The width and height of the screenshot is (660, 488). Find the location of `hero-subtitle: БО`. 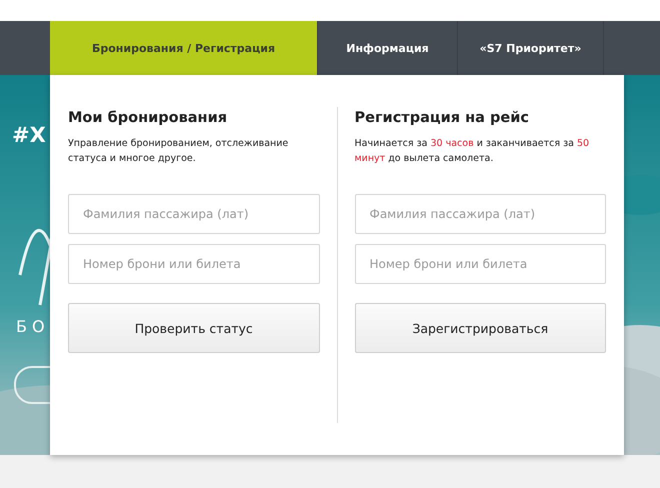

hero-subtitle: БО is located at coordinates (33, 326).